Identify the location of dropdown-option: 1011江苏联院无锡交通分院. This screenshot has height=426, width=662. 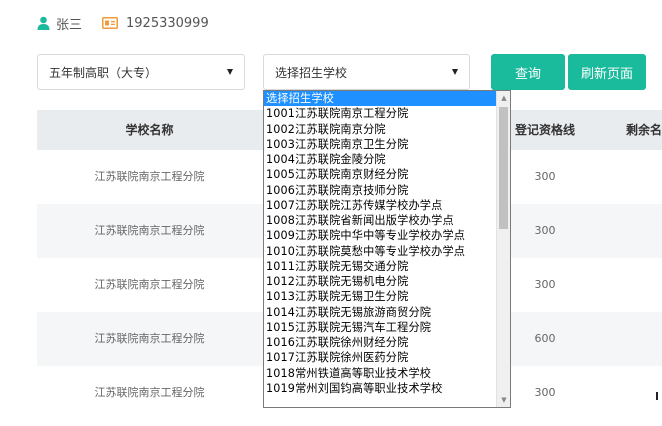
(380, 266).